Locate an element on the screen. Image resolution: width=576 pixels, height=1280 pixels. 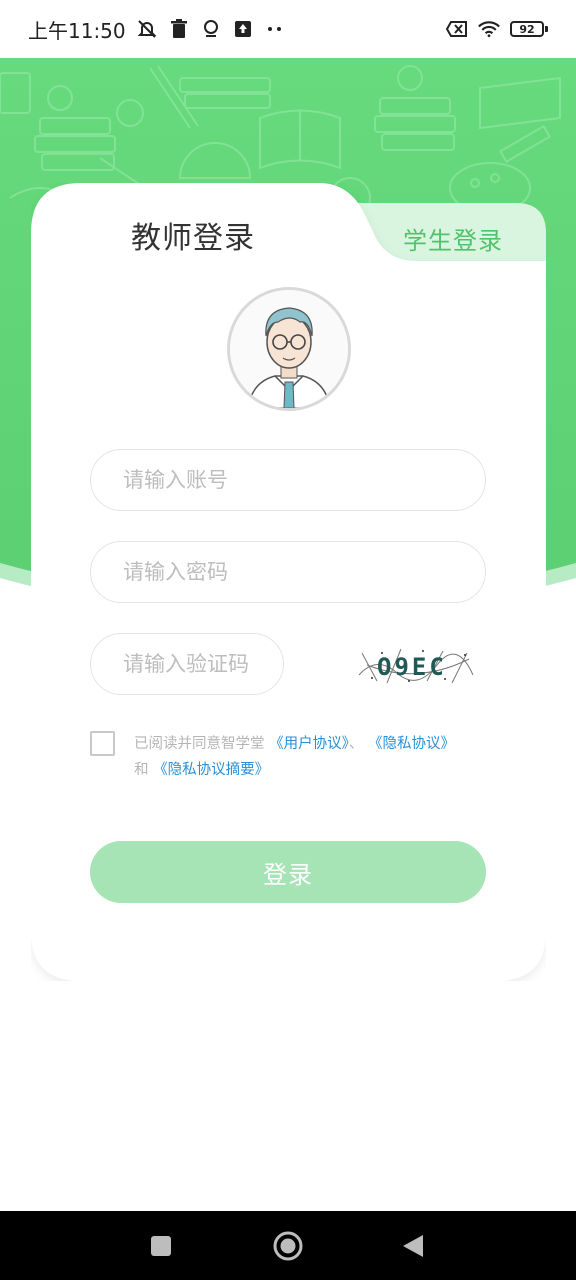
agreement-and: 和 is located at coordinates (141, 770).